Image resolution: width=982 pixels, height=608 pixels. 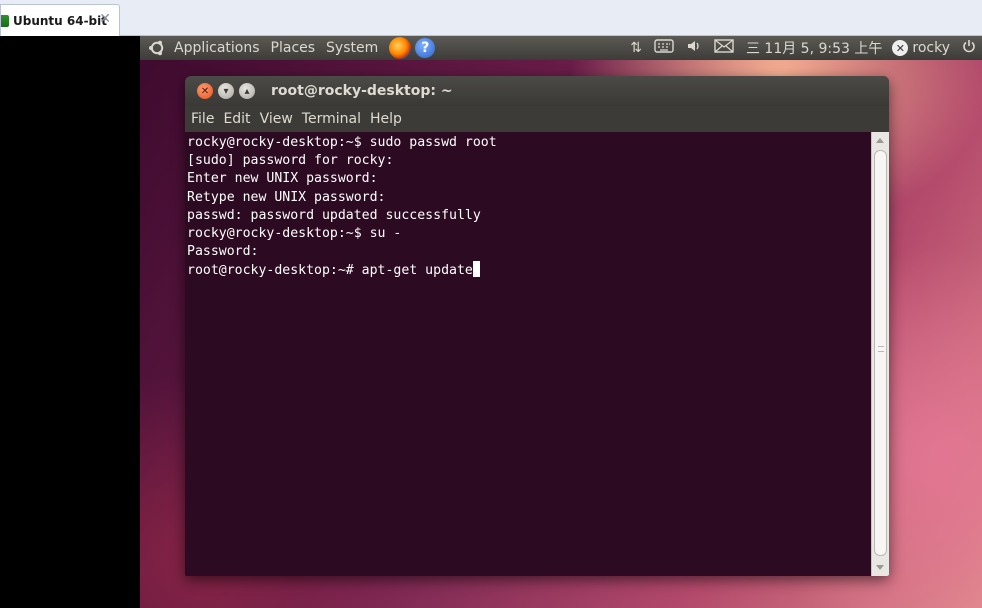 What do you see at coordinates (157, 48) in the screenshot?
I see `ubuntu-logo-icon` at bounding box center [157, 48].